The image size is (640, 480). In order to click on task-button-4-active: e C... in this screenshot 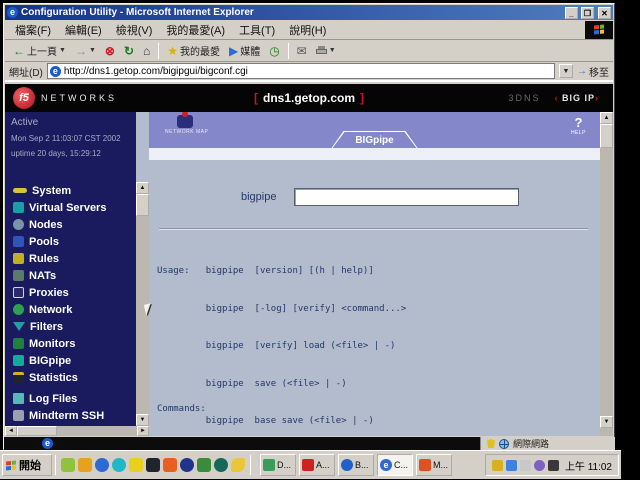, I will do `click(395, 465)`.